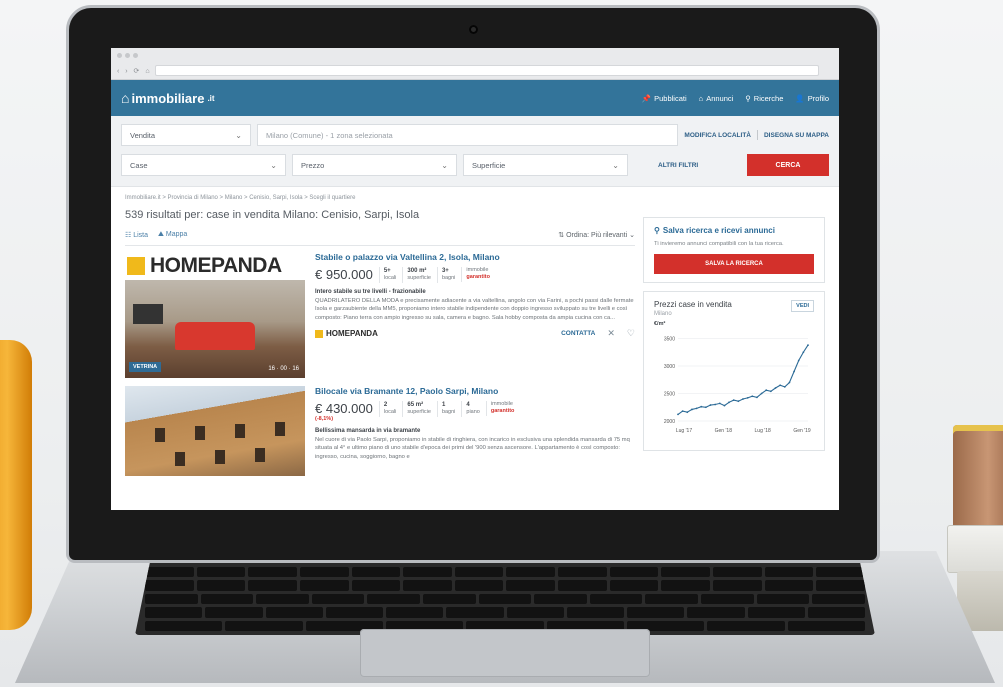 The height and width of the screenshot is (687, 1003). I want to click on x-tick-label: Lug '17, so click(684, 431).